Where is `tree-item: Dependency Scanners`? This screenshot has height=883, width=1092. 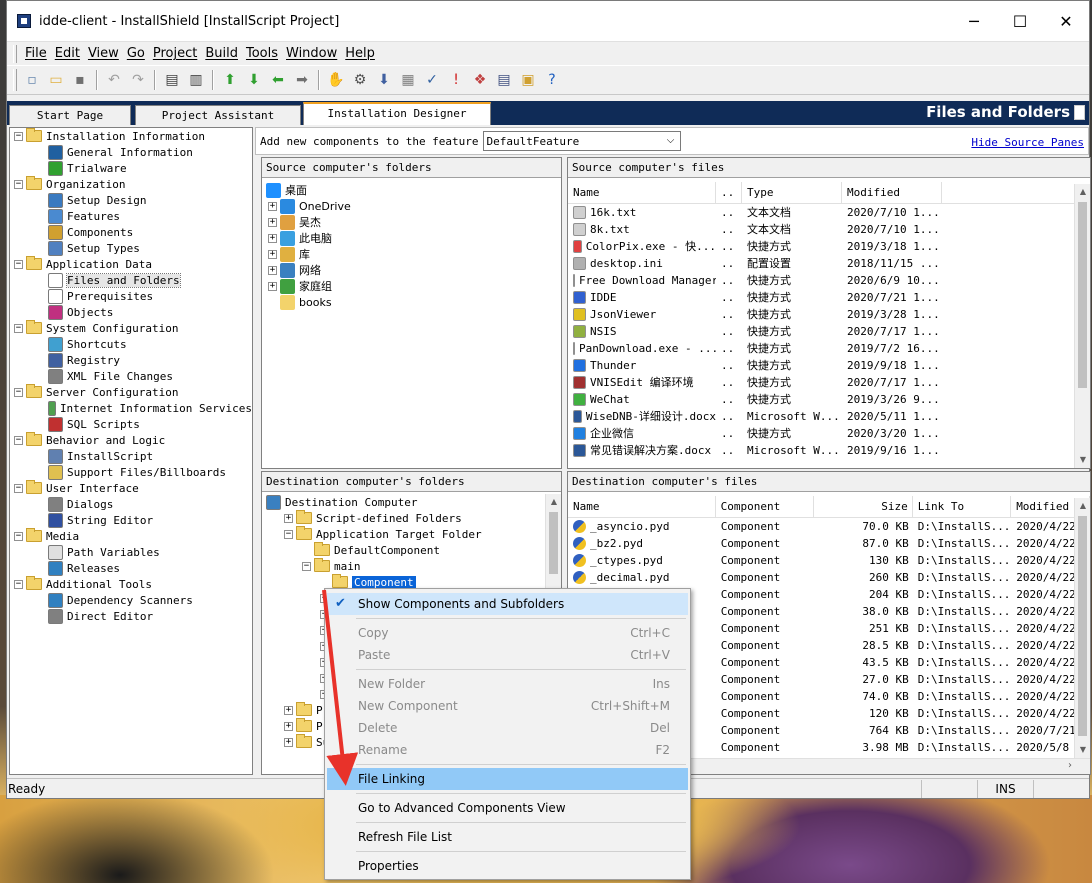
tree-item: Dependency Scanners is located at coordinates (131, 600).